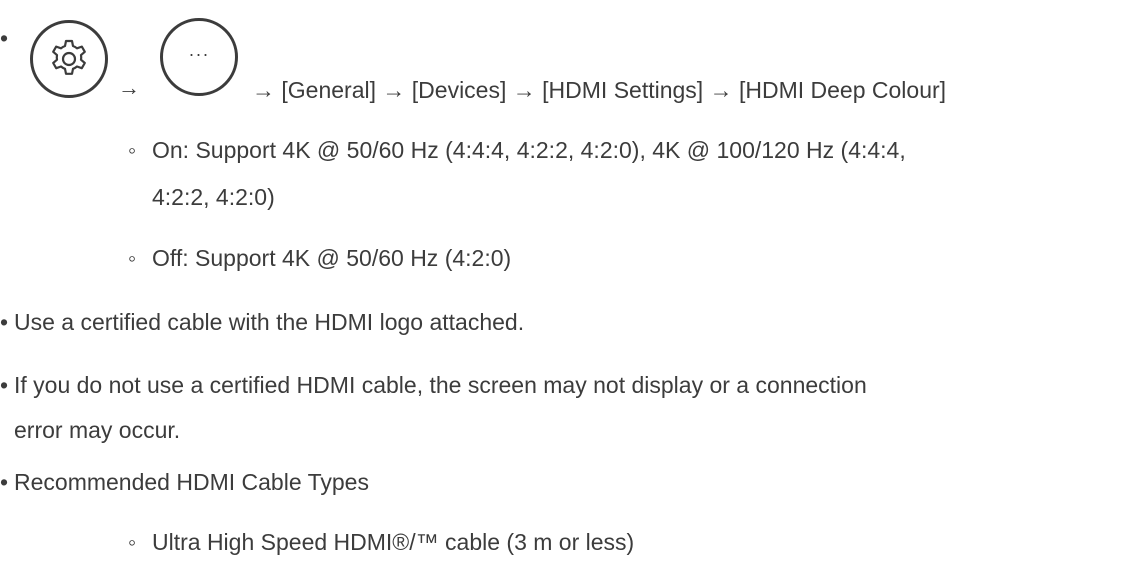 This screenshot has width=1135, height=562. I want to click on gear-icon, so click(69, 59).